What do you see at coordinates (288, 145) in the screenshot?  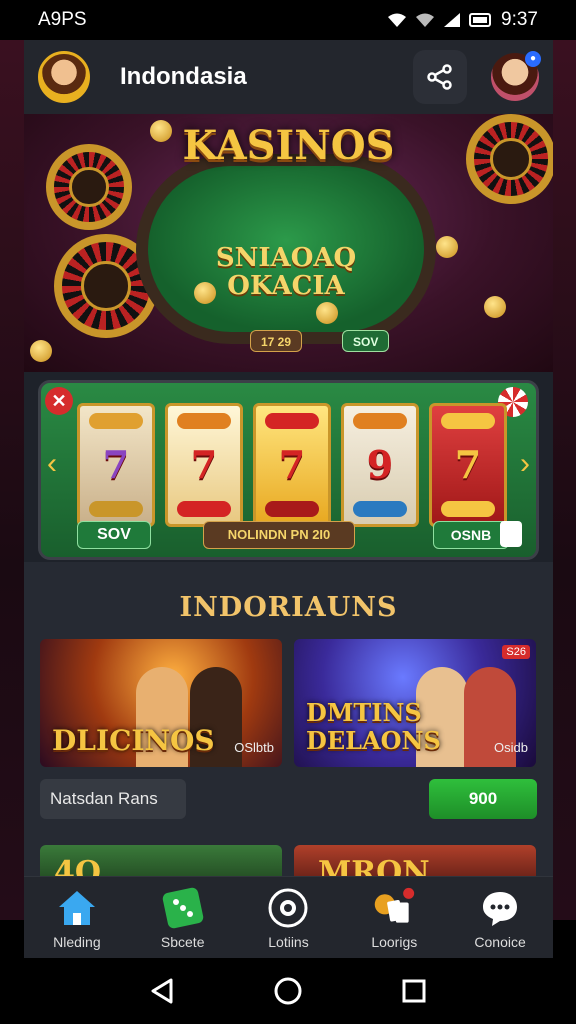 I see `hero-logo: KASINOS` at bounding box center [288, 145].